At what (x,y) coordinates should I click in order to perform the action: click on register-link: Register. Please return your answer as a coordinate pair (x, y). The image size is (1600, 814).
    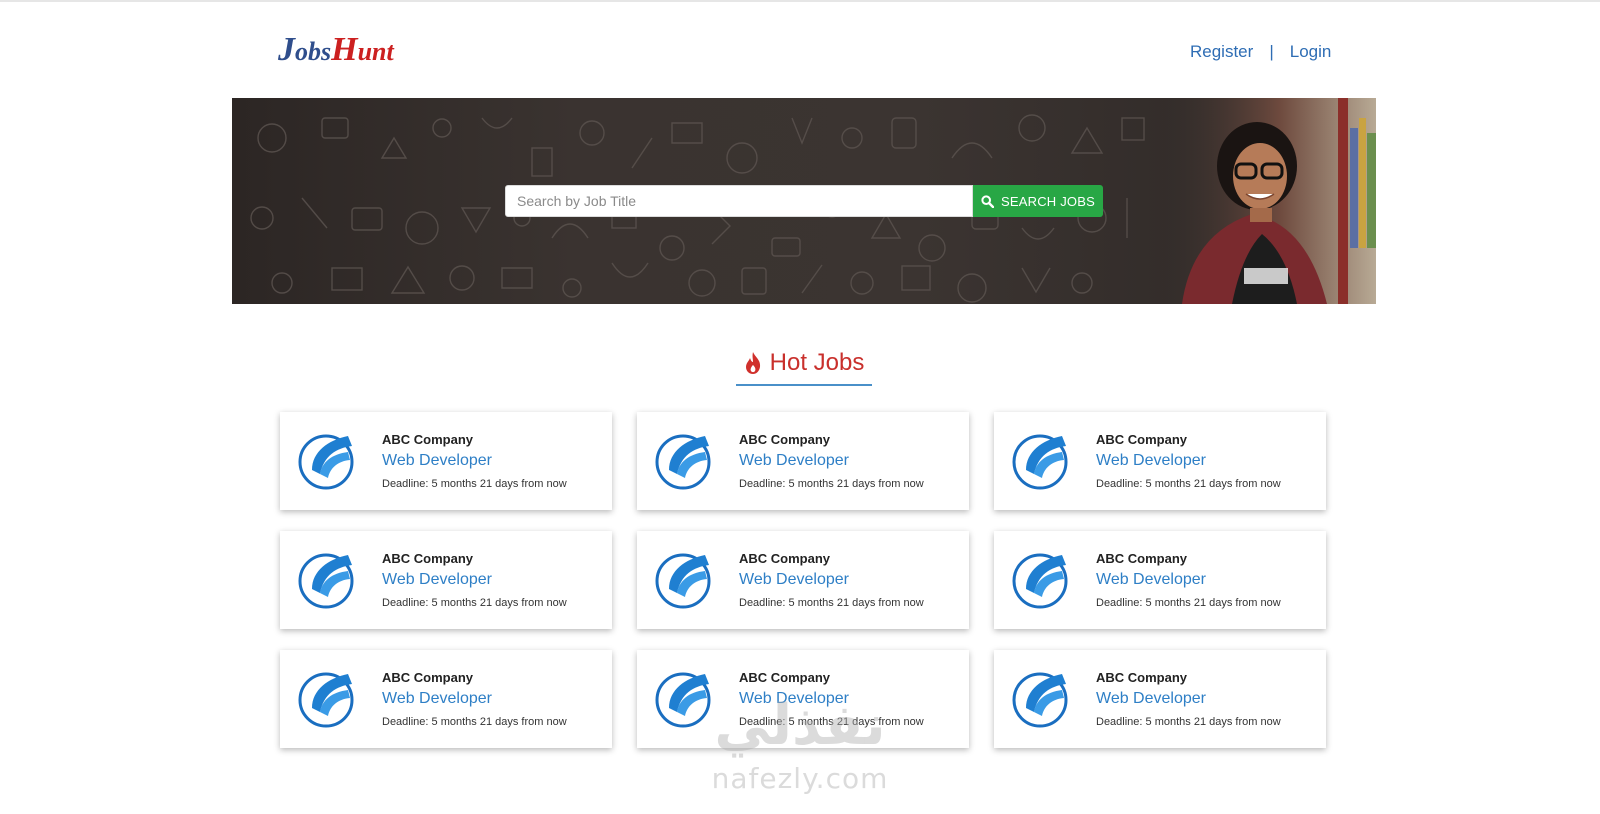
    Looking at the image, I should click on (1221, 52).